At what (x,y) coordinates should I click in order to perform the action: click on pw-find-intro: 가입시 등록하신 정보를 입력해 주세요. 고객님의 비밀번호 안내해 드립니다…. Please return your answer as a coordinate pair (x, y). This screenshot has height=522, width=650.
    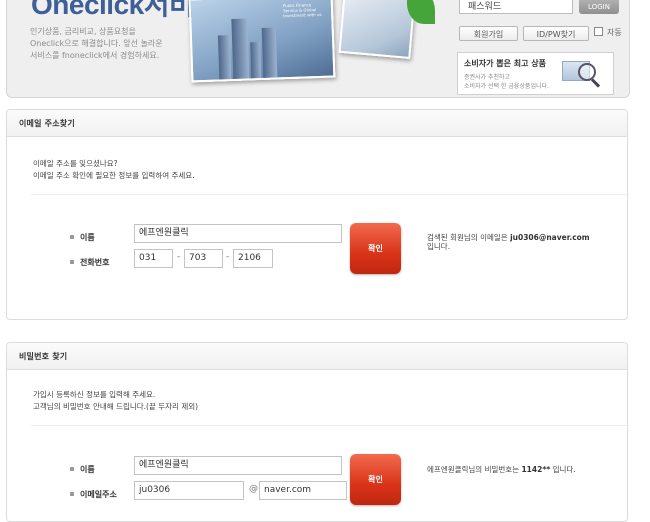
    Looking at the image, I should click on (116, 400).